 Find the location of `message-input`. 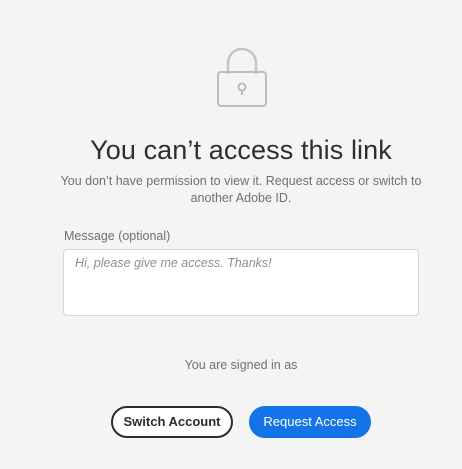

message-input is located at coordinates (241, 282).